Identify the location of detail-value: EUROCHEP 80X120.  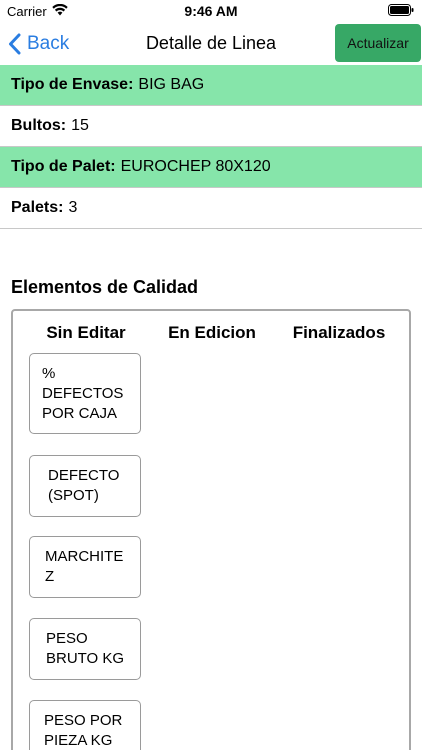
(195, 166).